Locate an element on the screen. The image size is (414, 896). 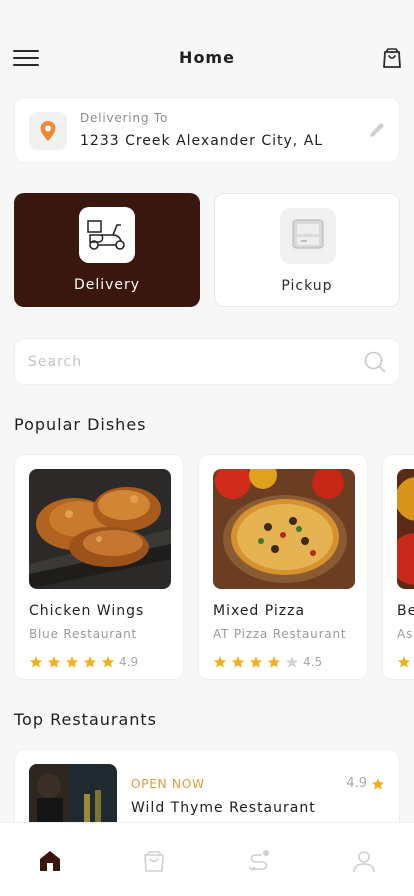
dish-card: Mixed Pizza AT Pizza Restaurant 4.5 is located at coordinates (283, 567).